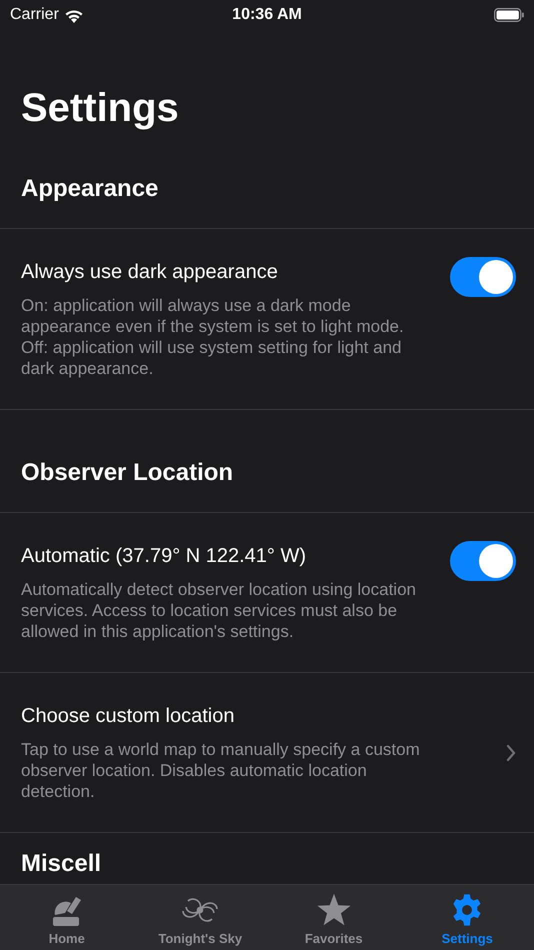  What do you see at coordinates (267, 15) in the screenshot?
I see `clock-time: 10:36 AM` at bounding box center [267, 15].